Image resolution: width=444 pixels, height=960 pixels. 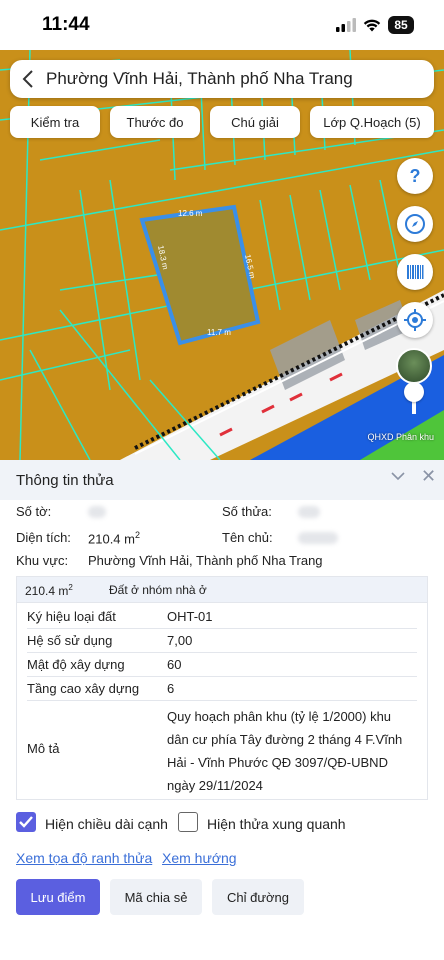 I want to click on directions-button: Chỉ đường, so click(x=258, y=897).